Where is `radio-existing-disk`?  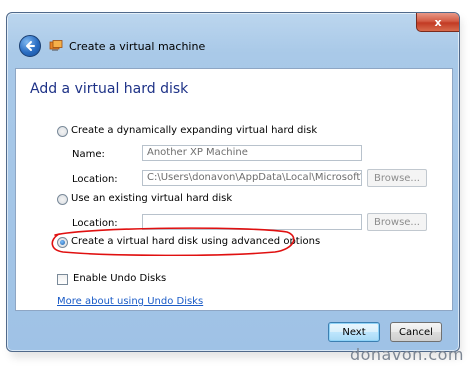 radio-existing-disk is located at coordinates (62, 199).